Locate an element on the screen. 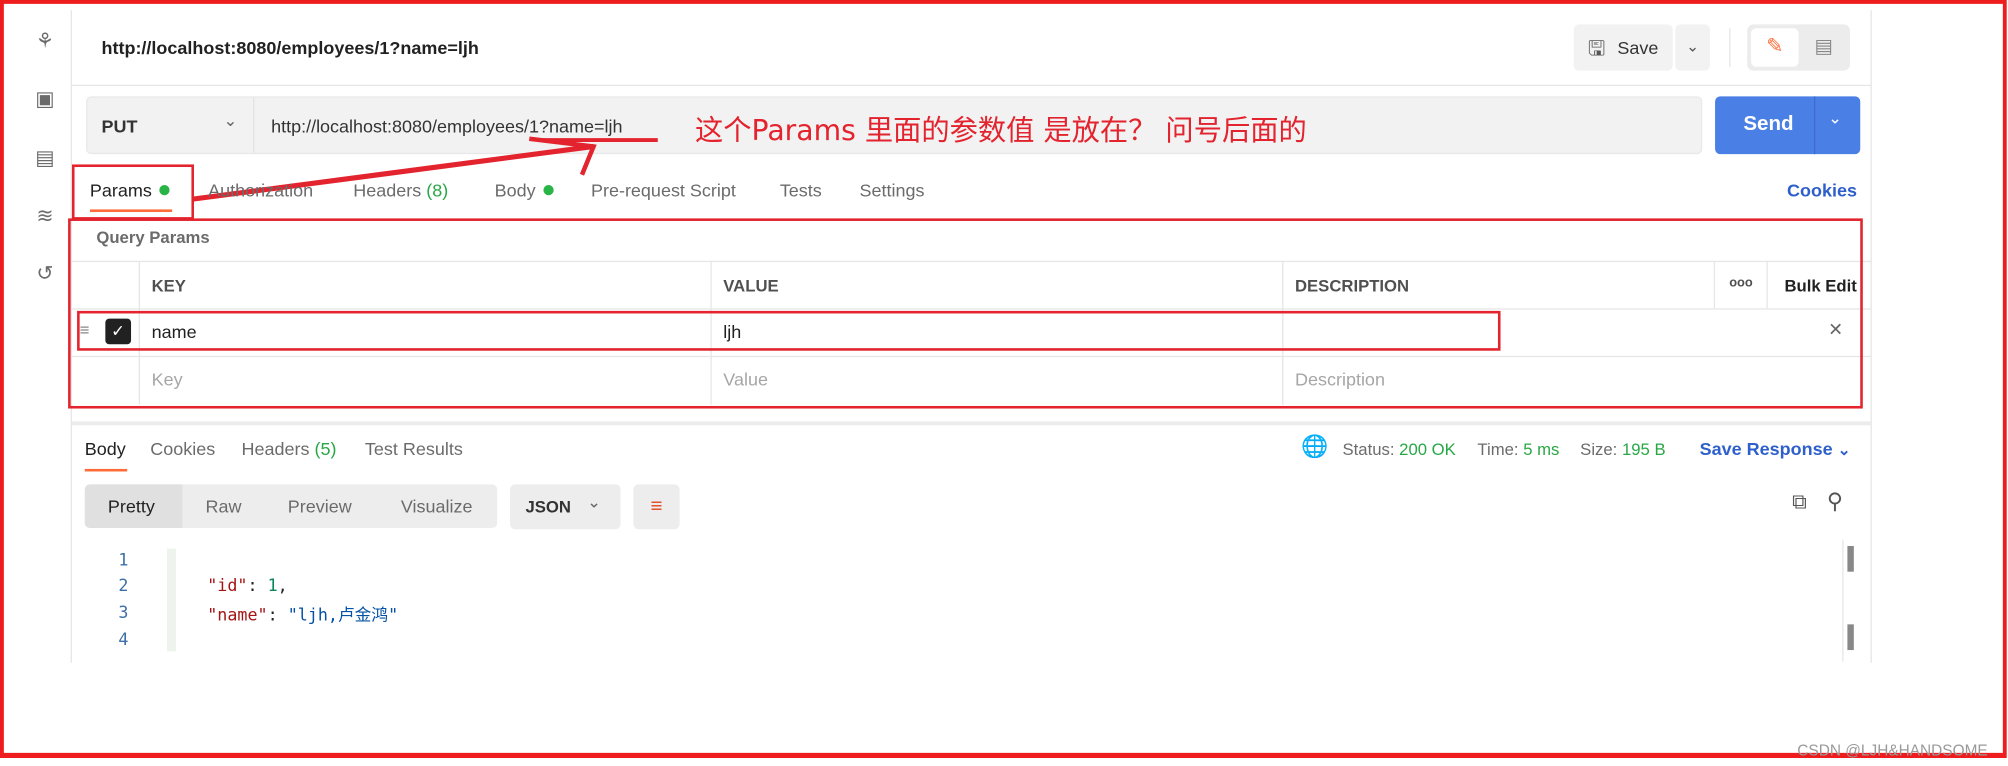 Image resolution: width=2008 pixels, height=766 pixels. line-number: 1 is located at coordinates (123, 560).